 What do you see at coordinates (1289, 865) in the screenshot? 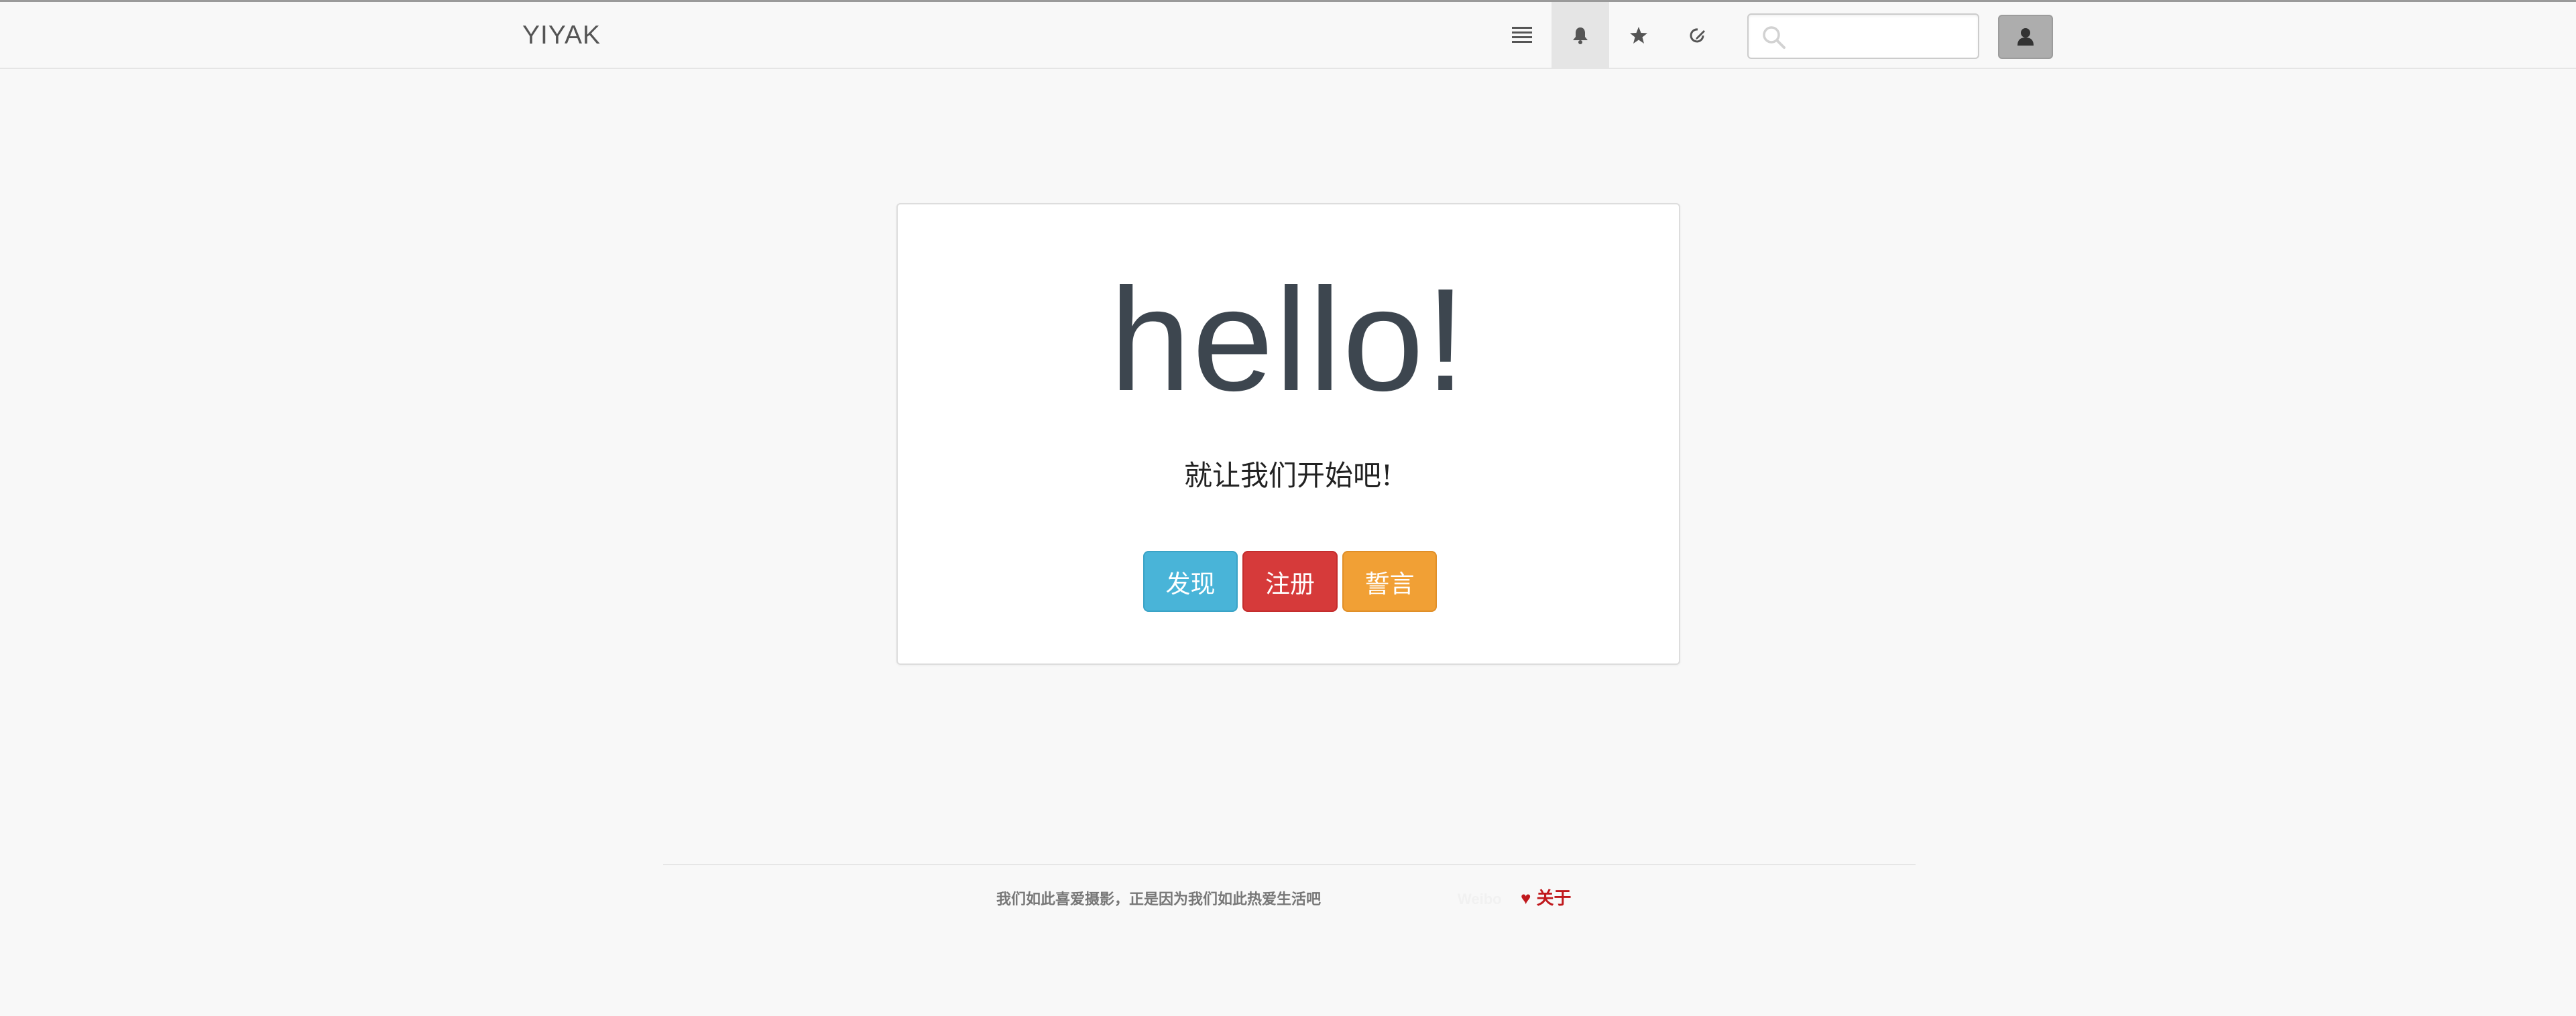
I see `footer-divider` at bounding box center [1289, 865].